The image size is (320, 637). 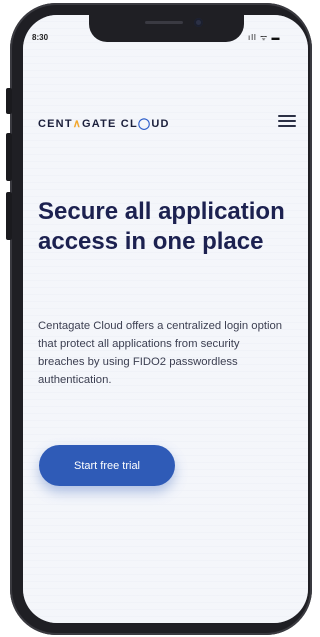 I want to click on phone-notch, so click(x=166, y=28).